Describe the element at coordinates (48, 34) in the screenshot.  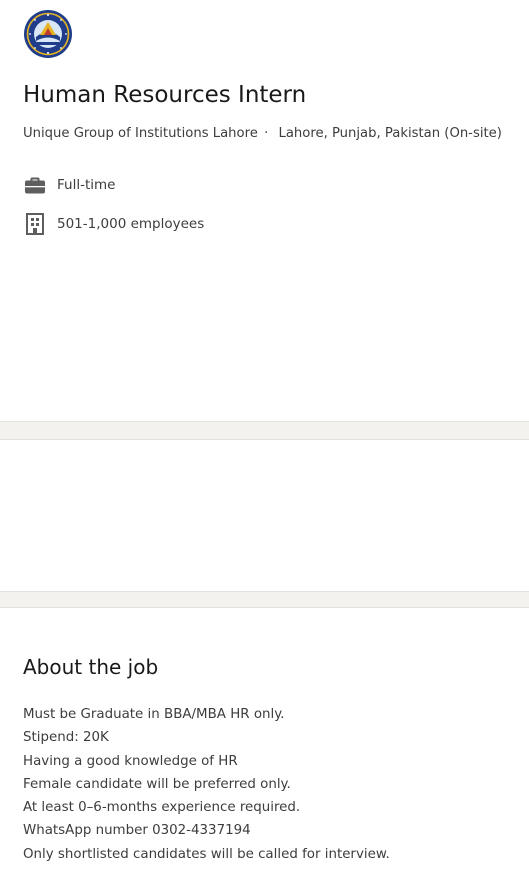
I see `company-logo` at that location.